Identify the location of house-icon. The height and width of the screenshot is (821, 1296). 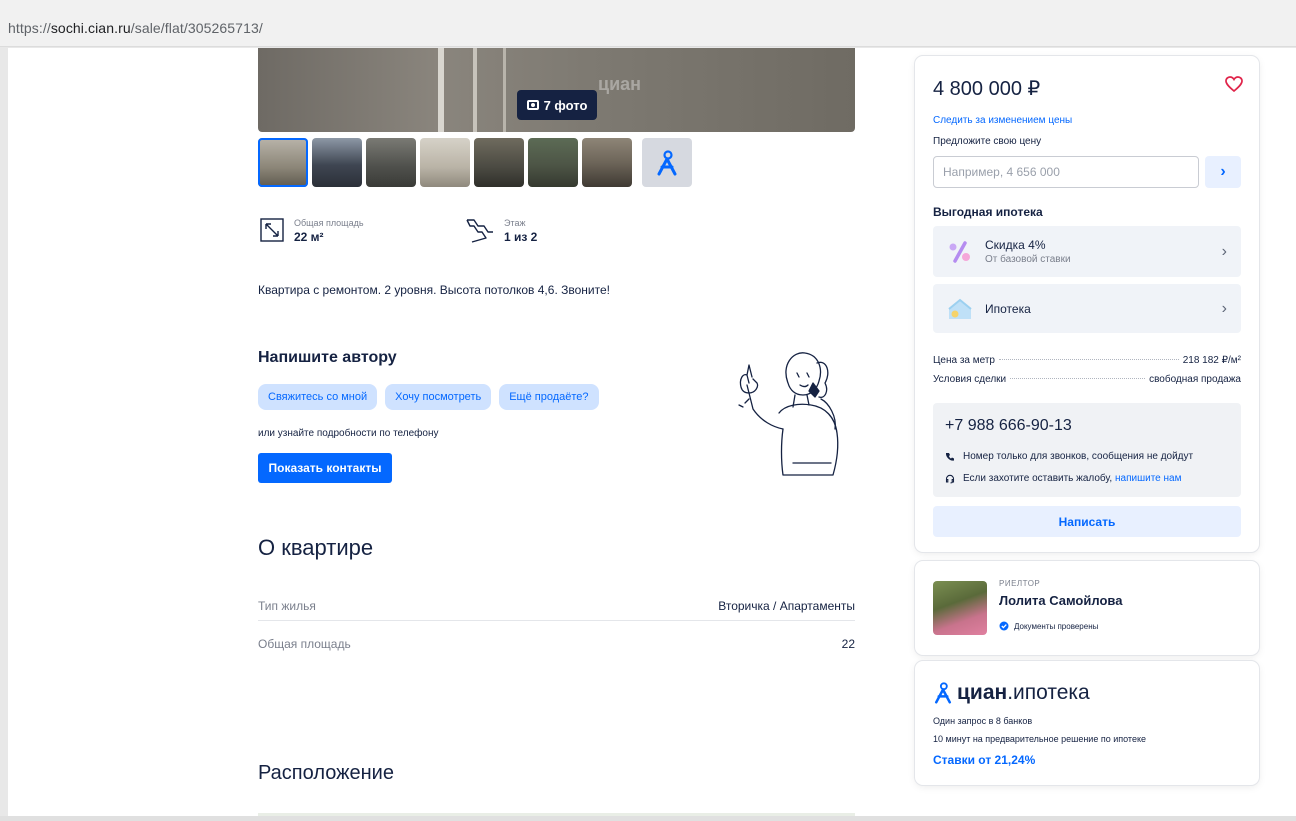
(960, 309).